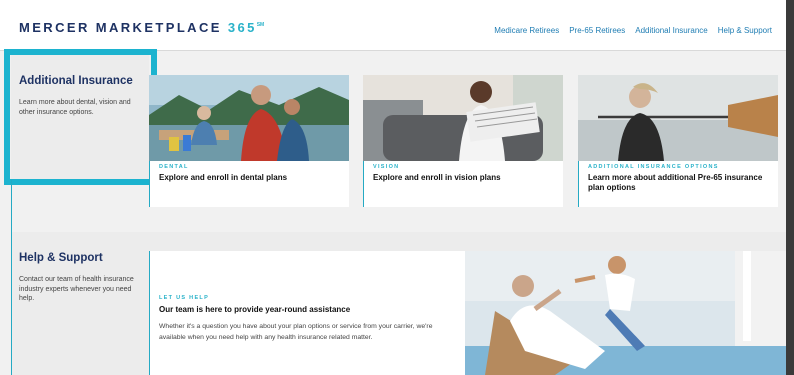 The height and width of the screenshot is (375, 794). I want to click on man-reading-newspaper-photo, so click(463, 118).